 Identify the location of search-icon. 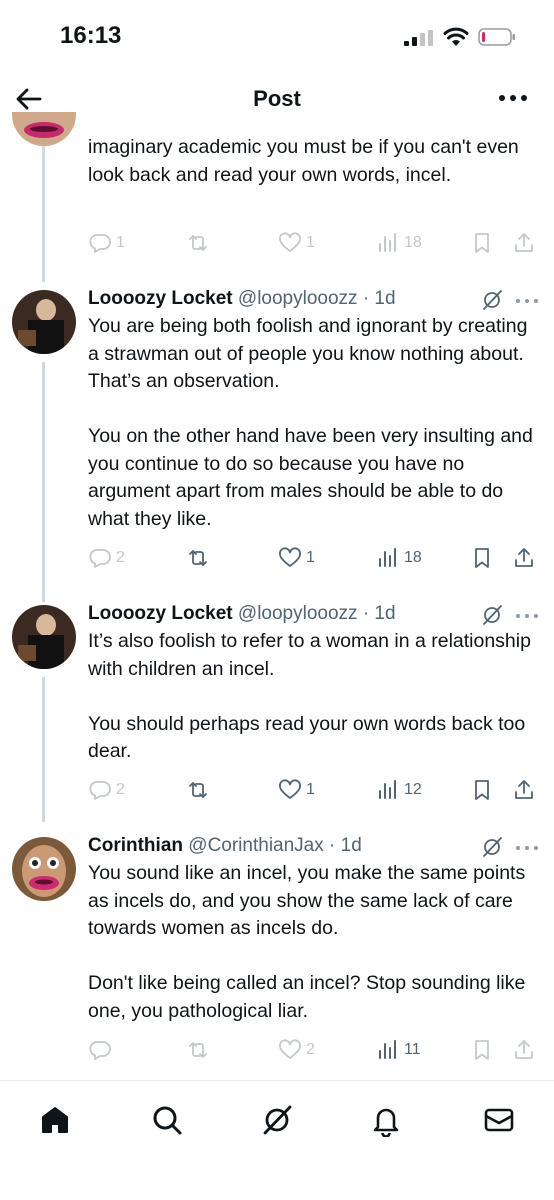
(167, 1120).